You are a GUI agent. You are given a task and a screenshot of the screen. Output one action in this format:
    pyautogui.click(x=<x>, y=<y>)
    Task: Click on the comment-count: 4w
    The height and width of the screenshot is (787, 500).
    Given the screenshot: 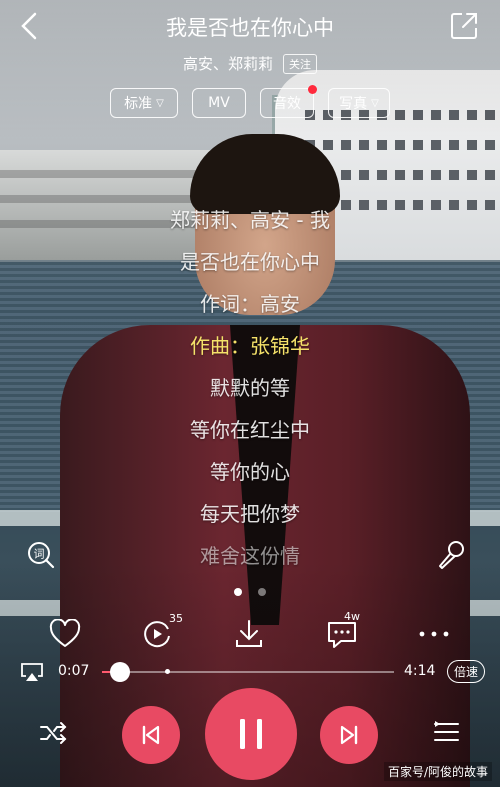 What is the action you would take?
    pyautogui.click(x=352, y=616)
    